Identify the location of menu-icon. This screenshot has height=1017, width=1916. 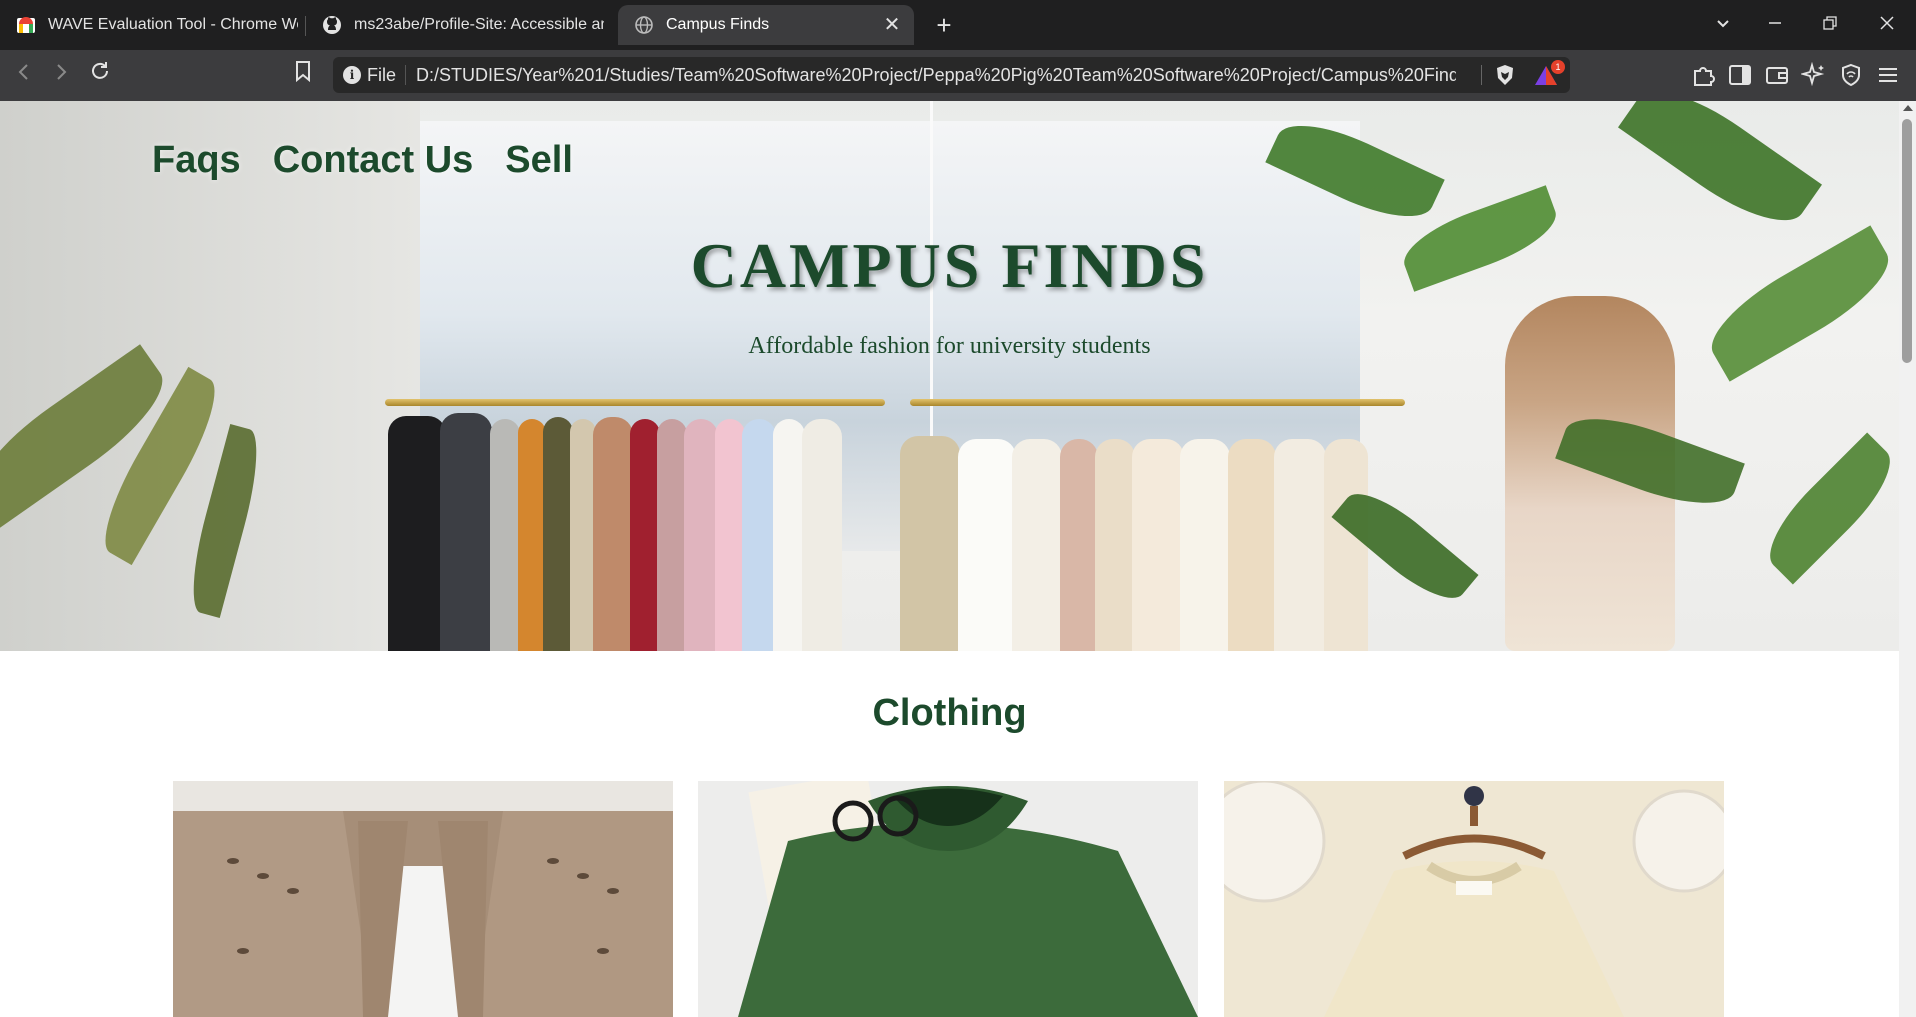
(1888, 75).